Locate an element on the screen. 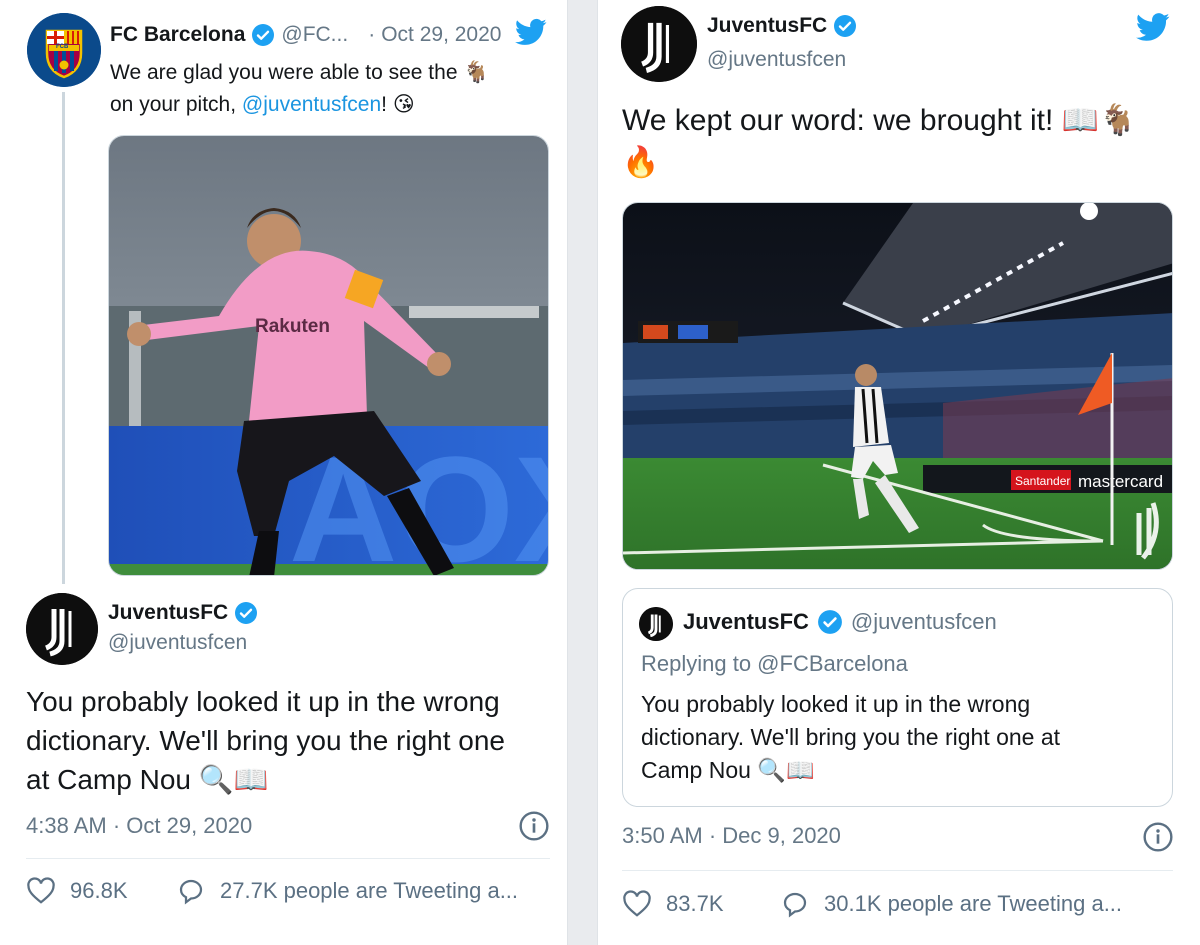 This screenshot has height=945, width=1200. mention-link: @juventusfcen is located at coordinates (311, 104).